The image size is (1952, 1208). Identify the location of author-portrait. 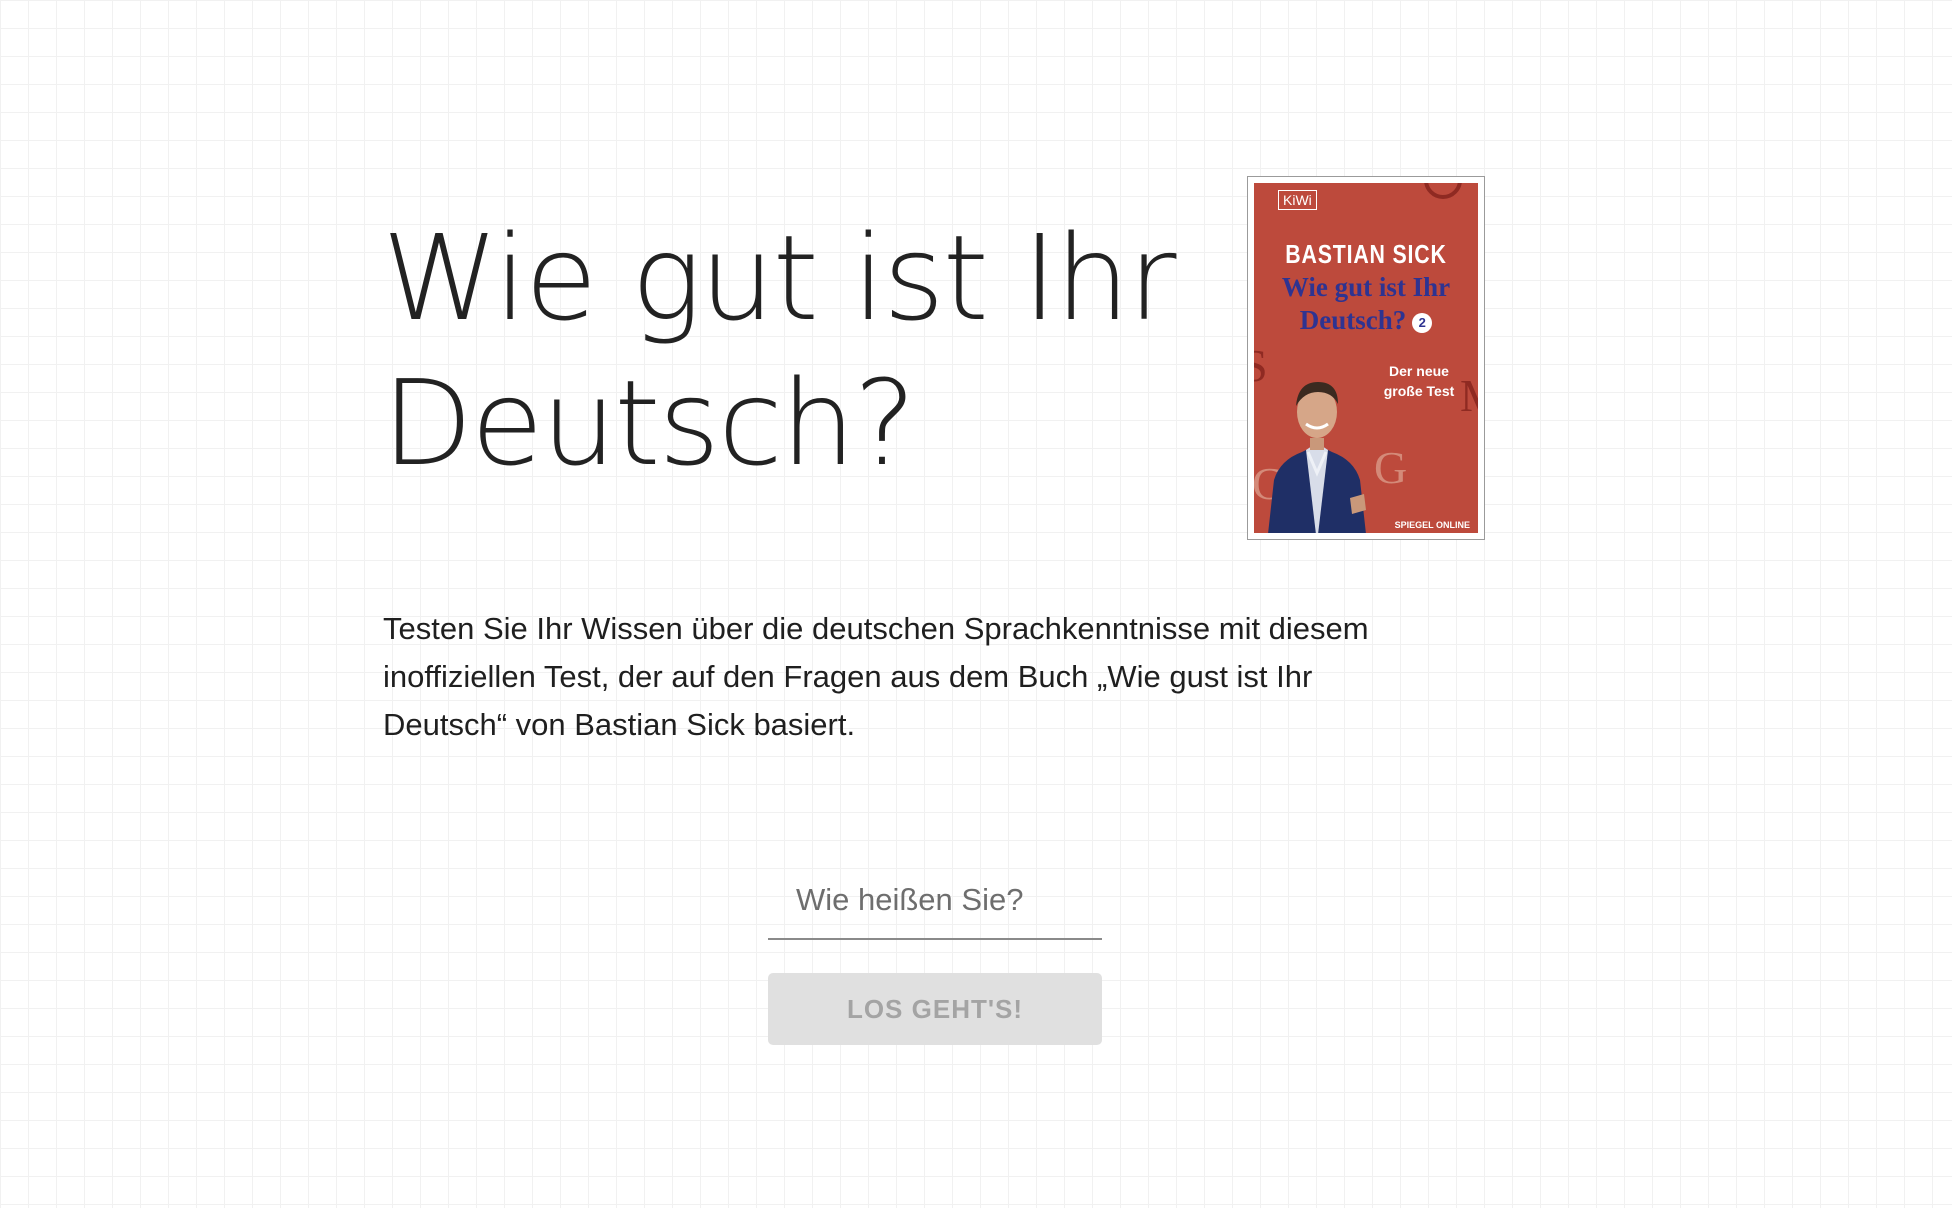
(1317, 457).